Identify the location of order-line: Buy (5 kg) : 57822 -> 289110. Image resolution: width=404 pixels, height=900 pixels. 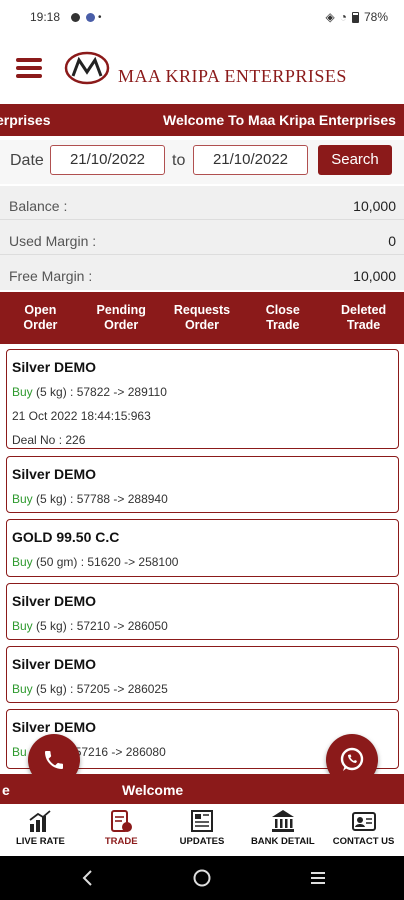
(202, 392).